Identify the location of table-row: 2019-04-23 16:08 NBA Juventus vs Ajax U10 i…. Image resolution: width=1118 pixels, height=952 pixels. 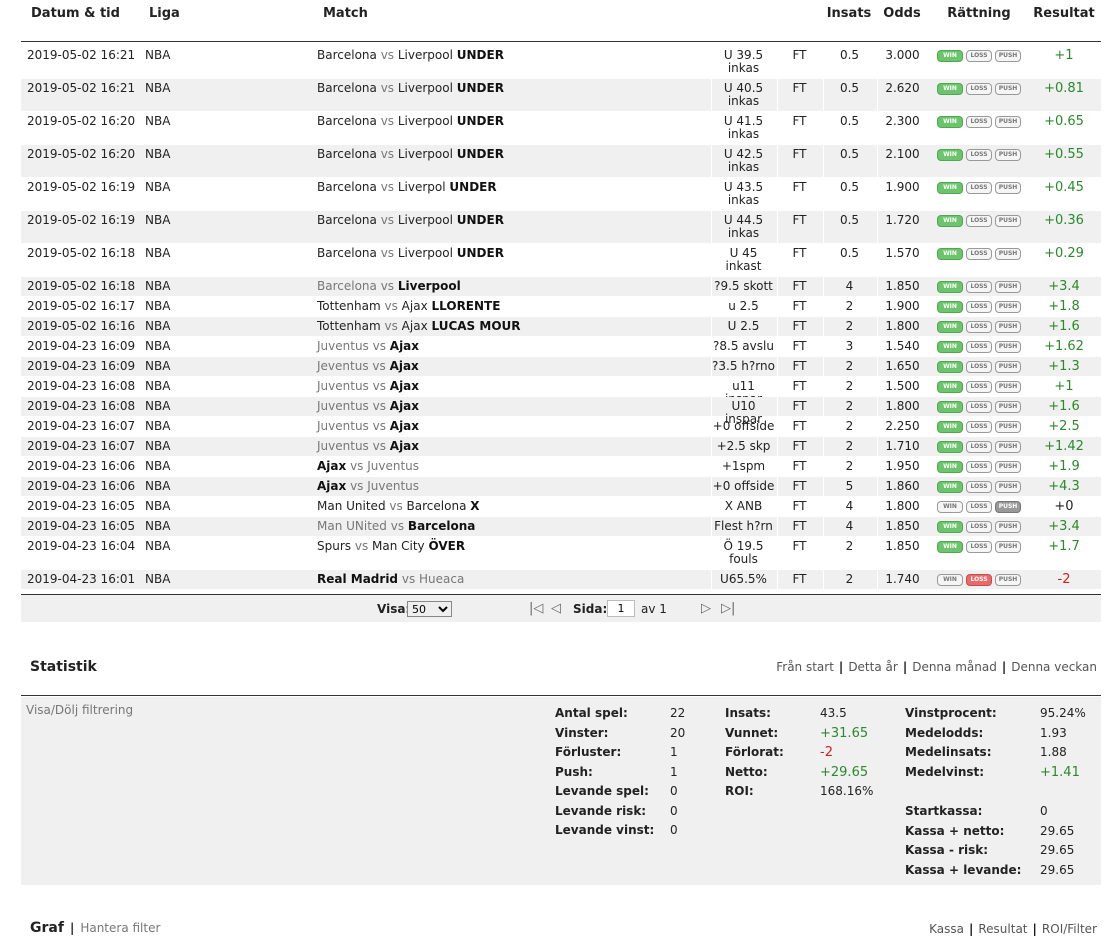
(561, 411).